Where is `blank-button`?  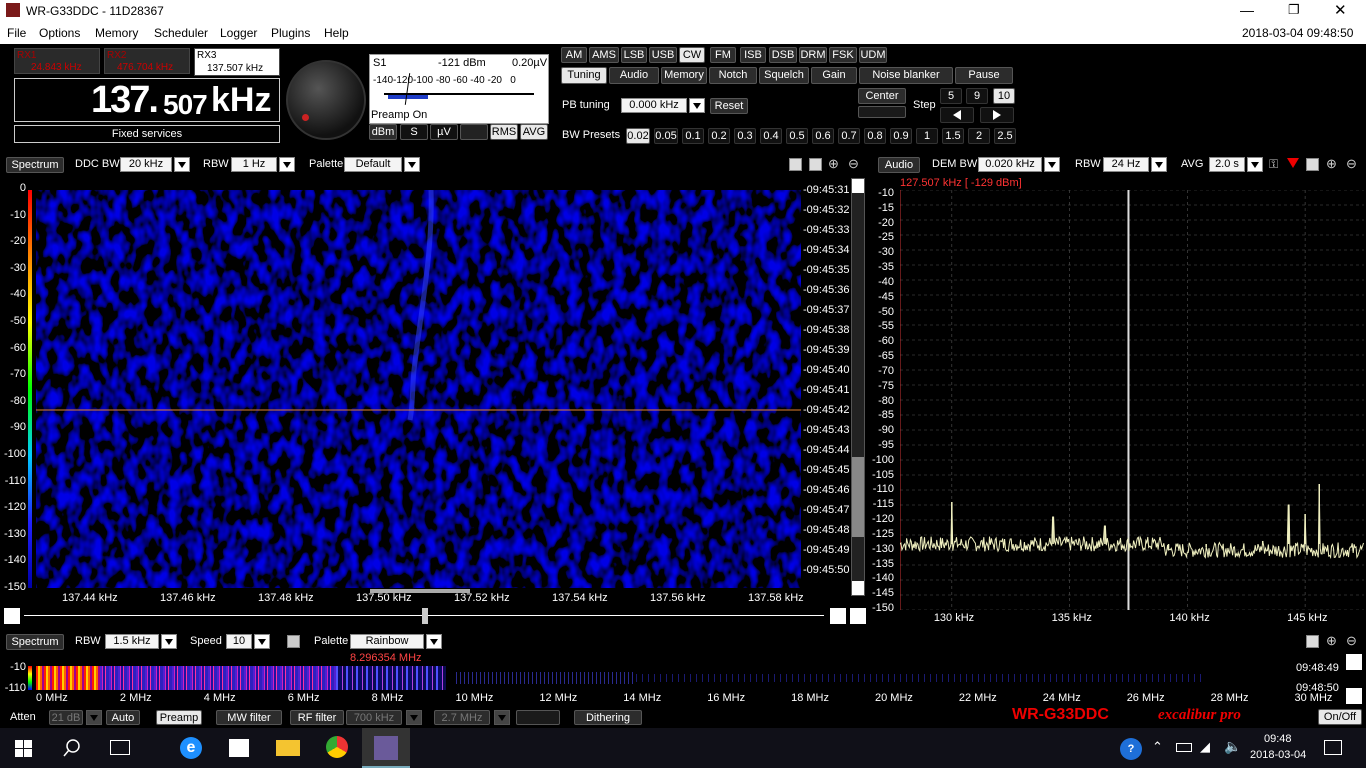
blank-button is located at coordinates (538, 717).